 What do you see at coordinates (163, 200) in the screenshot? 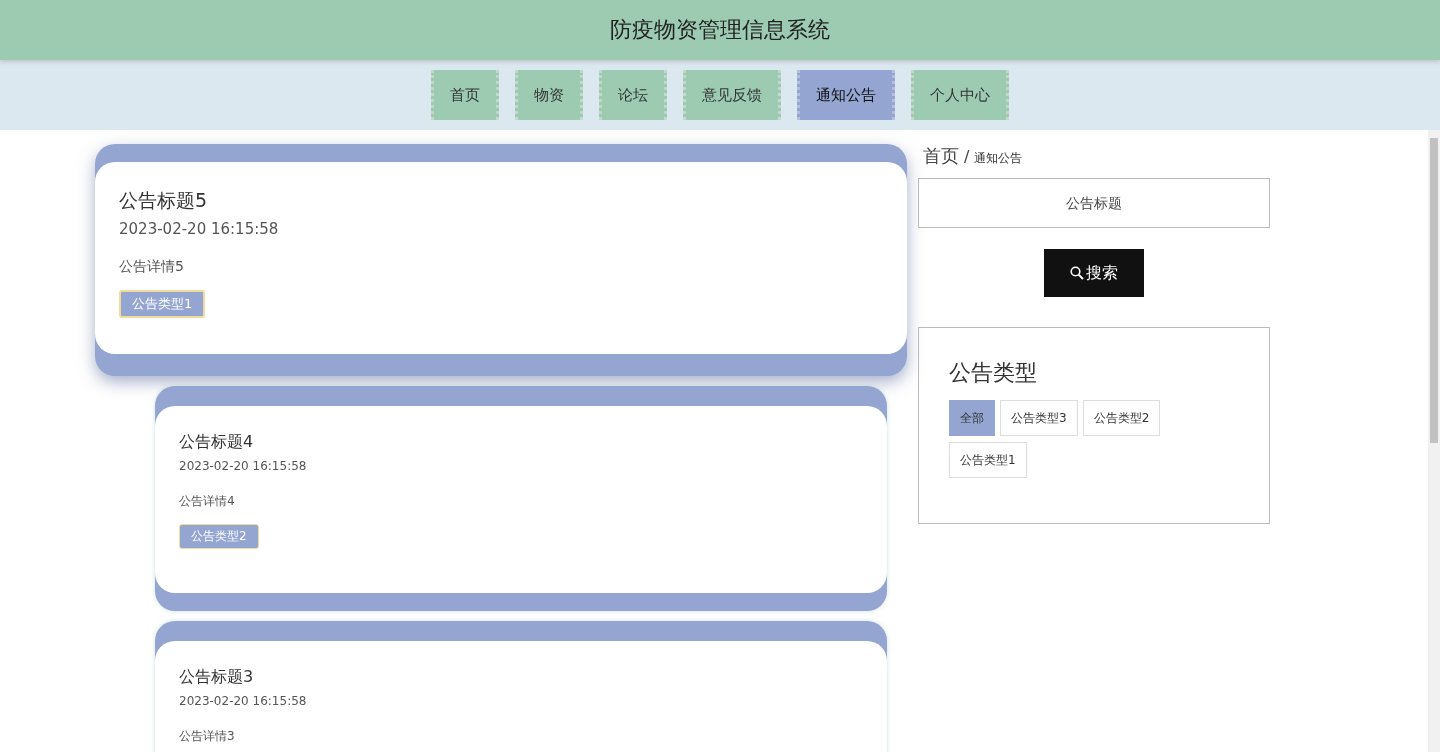
I see `notice-title: 公告标题5` at bounding box center [163, 200].